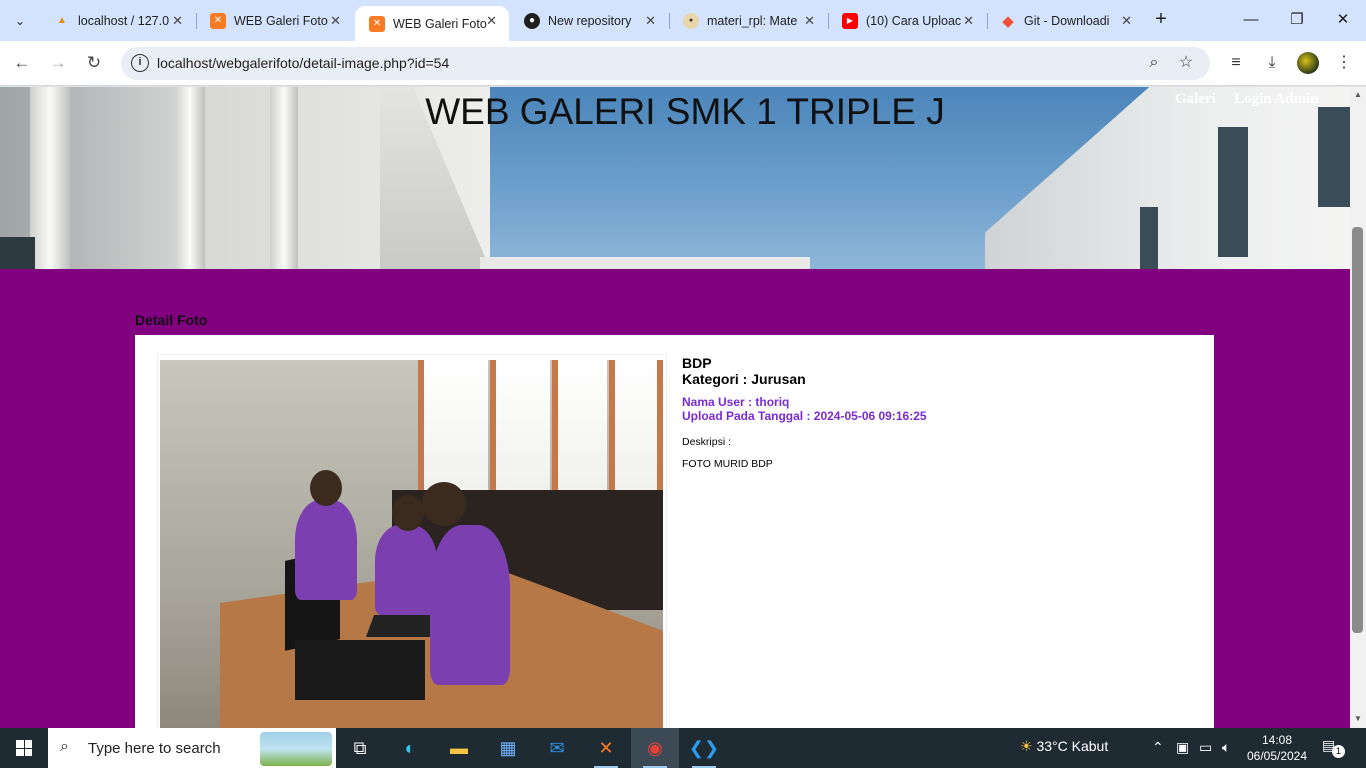 Image resolution: width=1366 pixels, height=768 pixels. Describe the element at coordinates (20, 21) in the screenshot. I see `tab-search-chevron-icon: ⌄` at that location.